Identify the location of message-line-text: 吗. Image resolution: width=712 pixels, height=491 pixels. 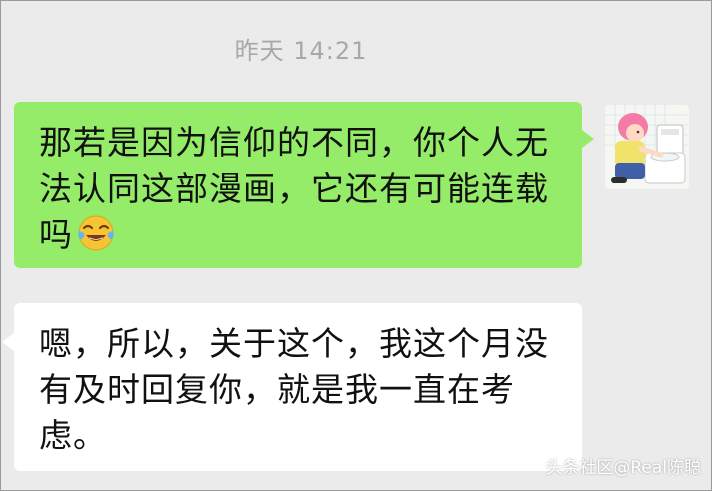
(56, 234).